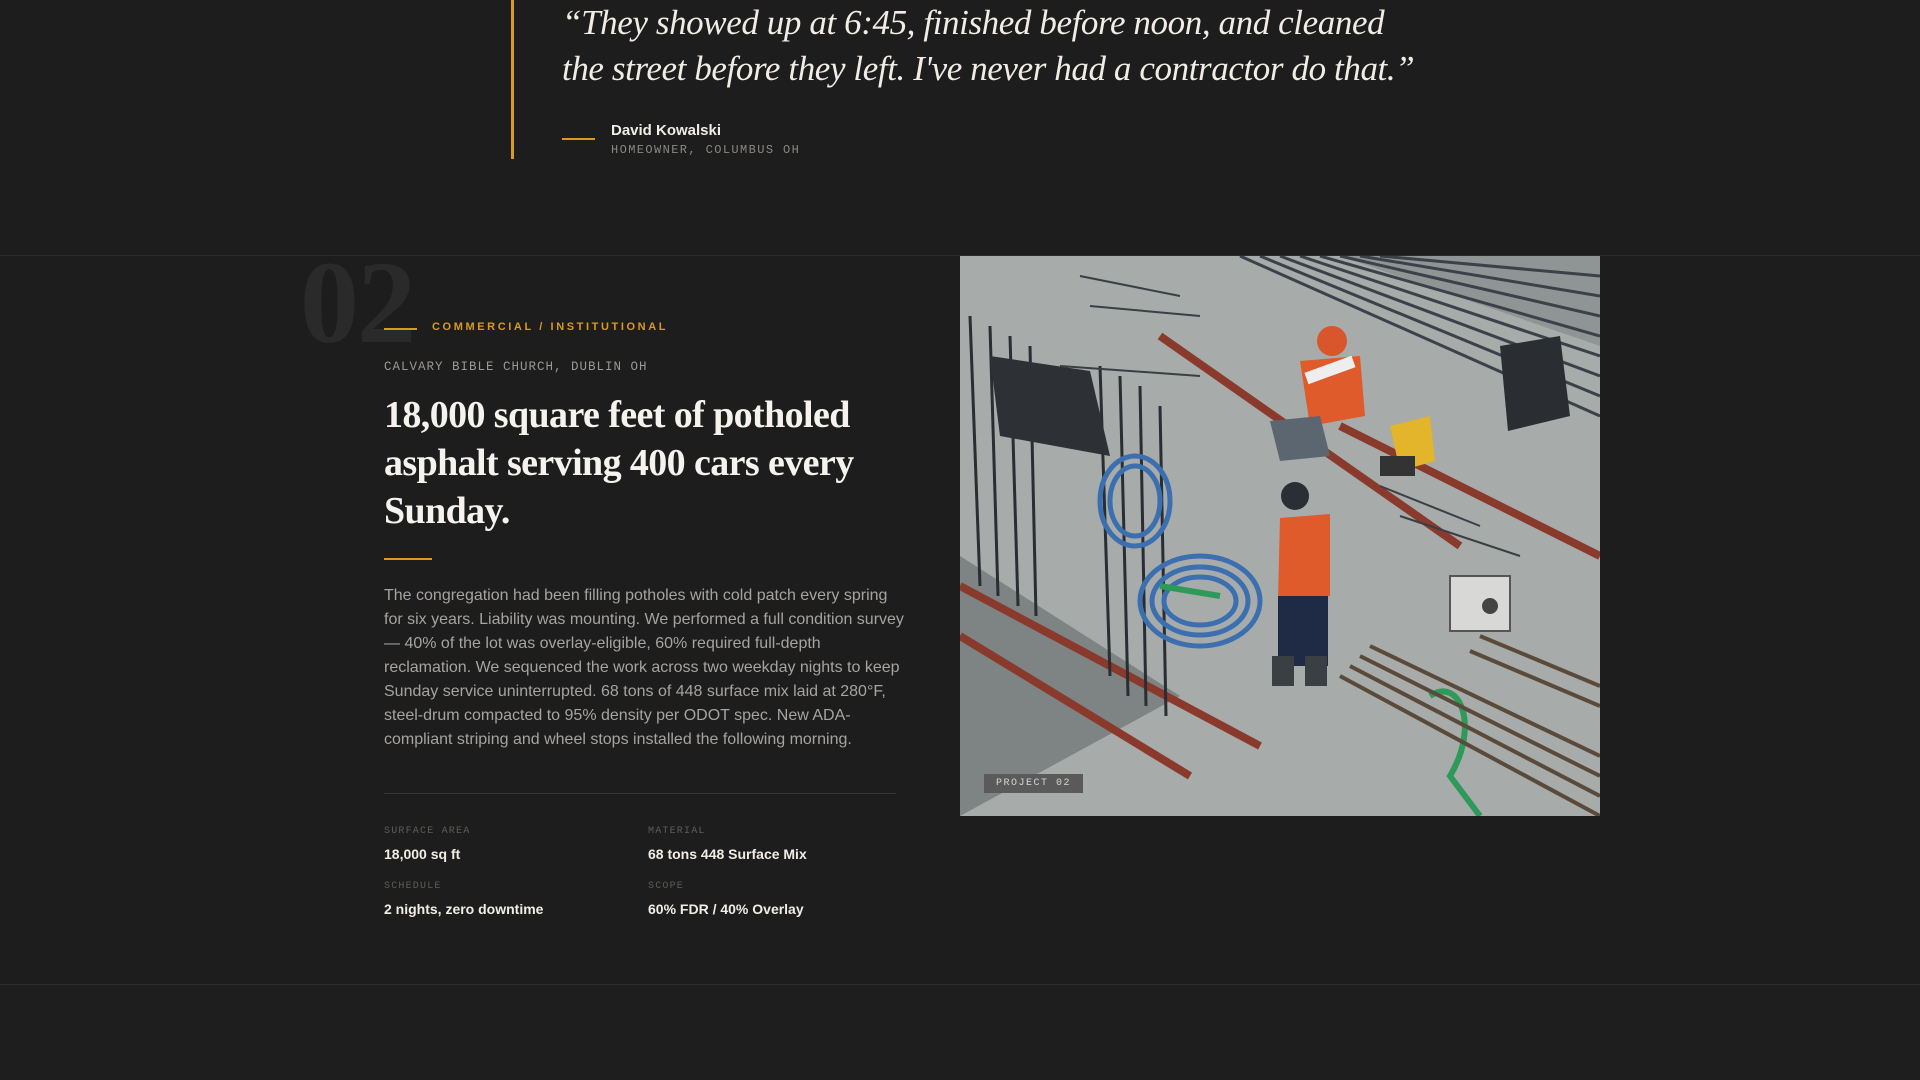  Describe the element at coordinates (706, 150) in the screenshot. I see `testimonial-author-role: HOMEOWNER, COLUMBUS OH` at that location.